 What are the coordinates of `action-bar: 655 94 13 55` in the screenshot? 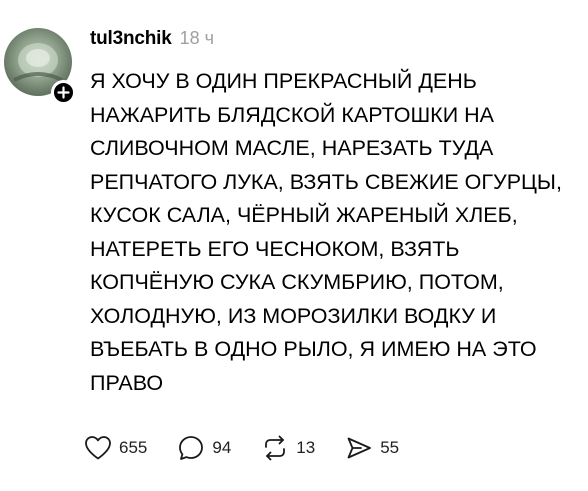 It's located at (256, 448).